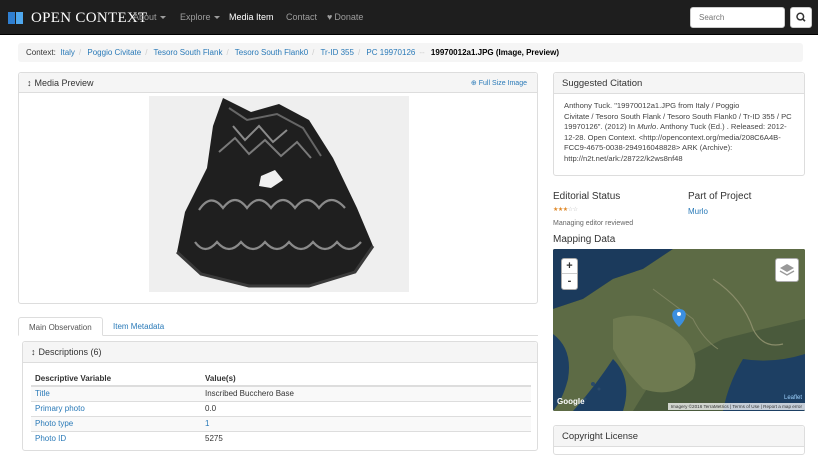  Describe the element at coordinates (390, 52) in the screenshot. I see `breadcrumb-pc-item: PC 19970126` at that location.